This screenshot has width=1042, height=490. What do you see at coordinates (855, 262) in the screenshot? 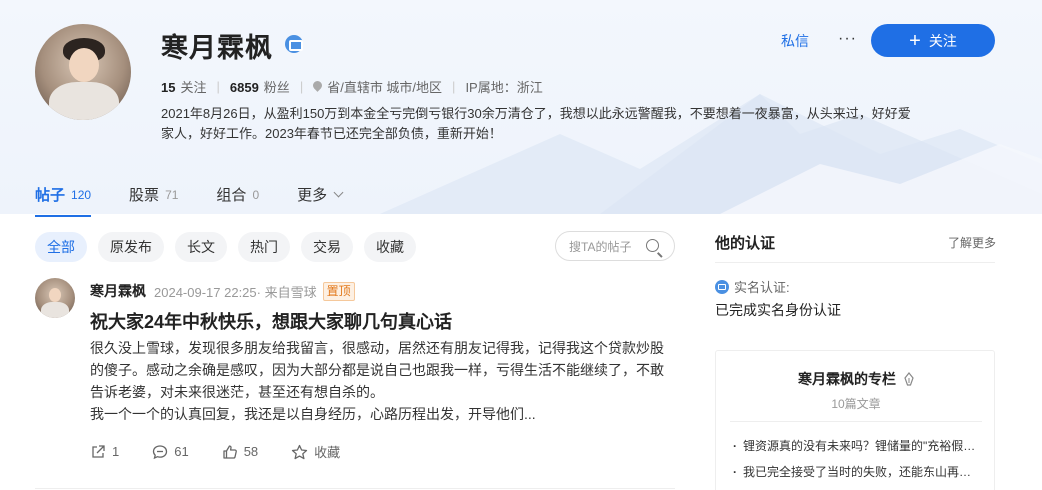
I see `sidebar-divider` at bounding box center [855, 262].